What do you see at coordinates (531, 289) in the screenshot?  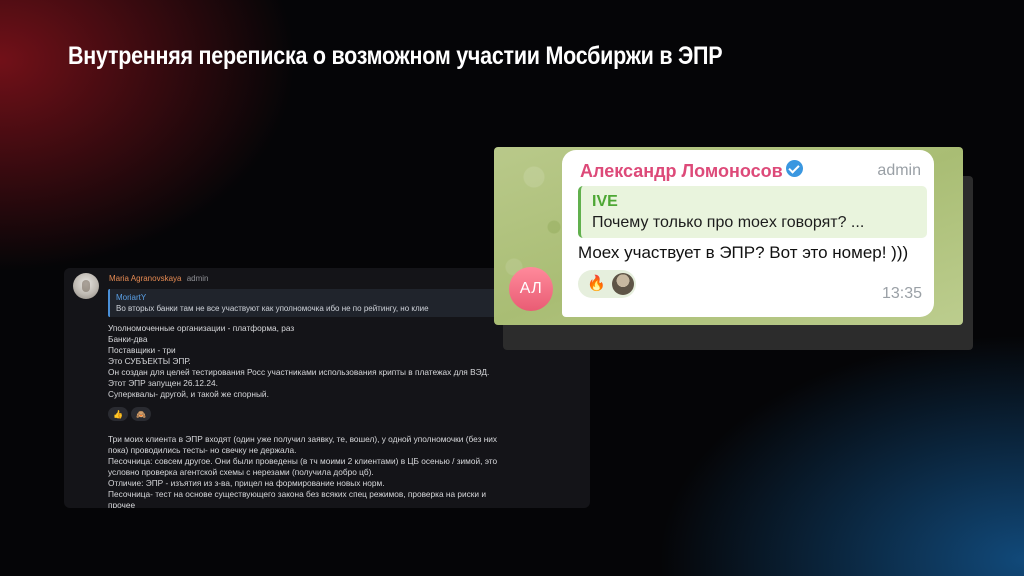 I see `avatar: АЛ` at bounding box center [531, 289].